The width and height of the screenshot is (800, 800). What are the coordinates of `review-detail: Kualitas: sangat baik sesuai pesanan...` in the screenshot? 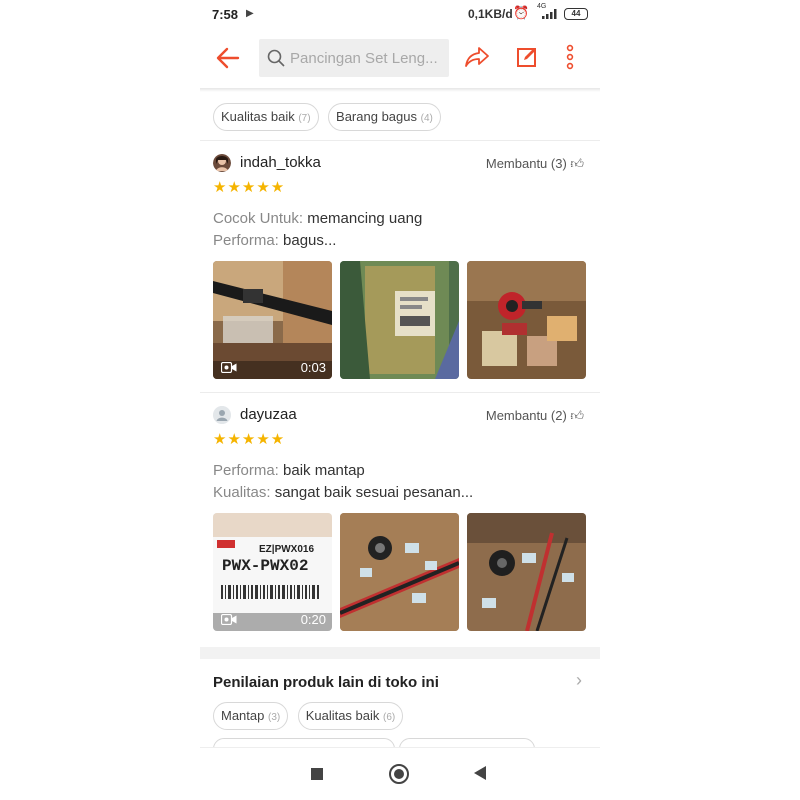 It's located at (343, 492).